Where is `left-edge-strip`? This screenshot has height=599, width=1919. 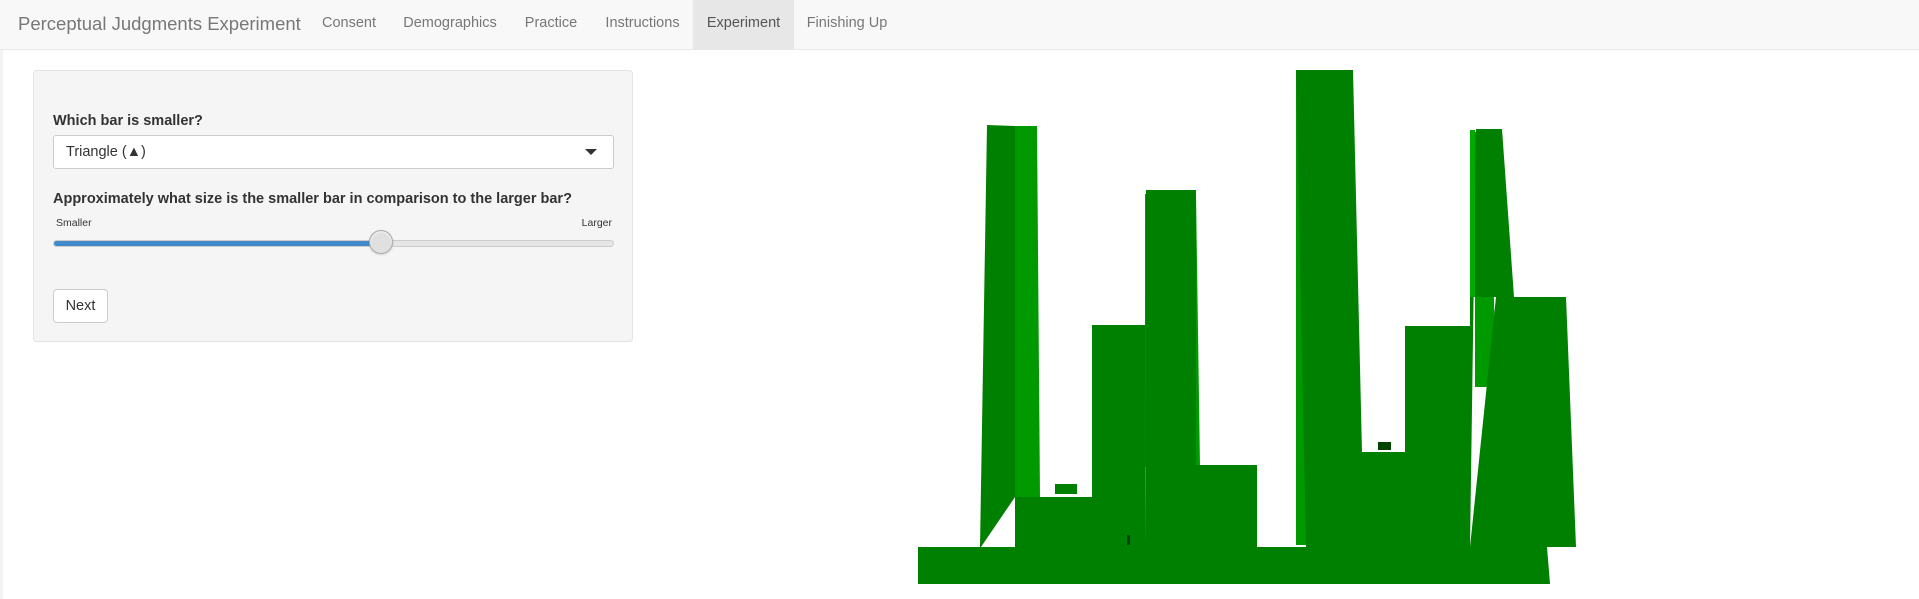 left-edge-strip is located at coordinates (1, 324).